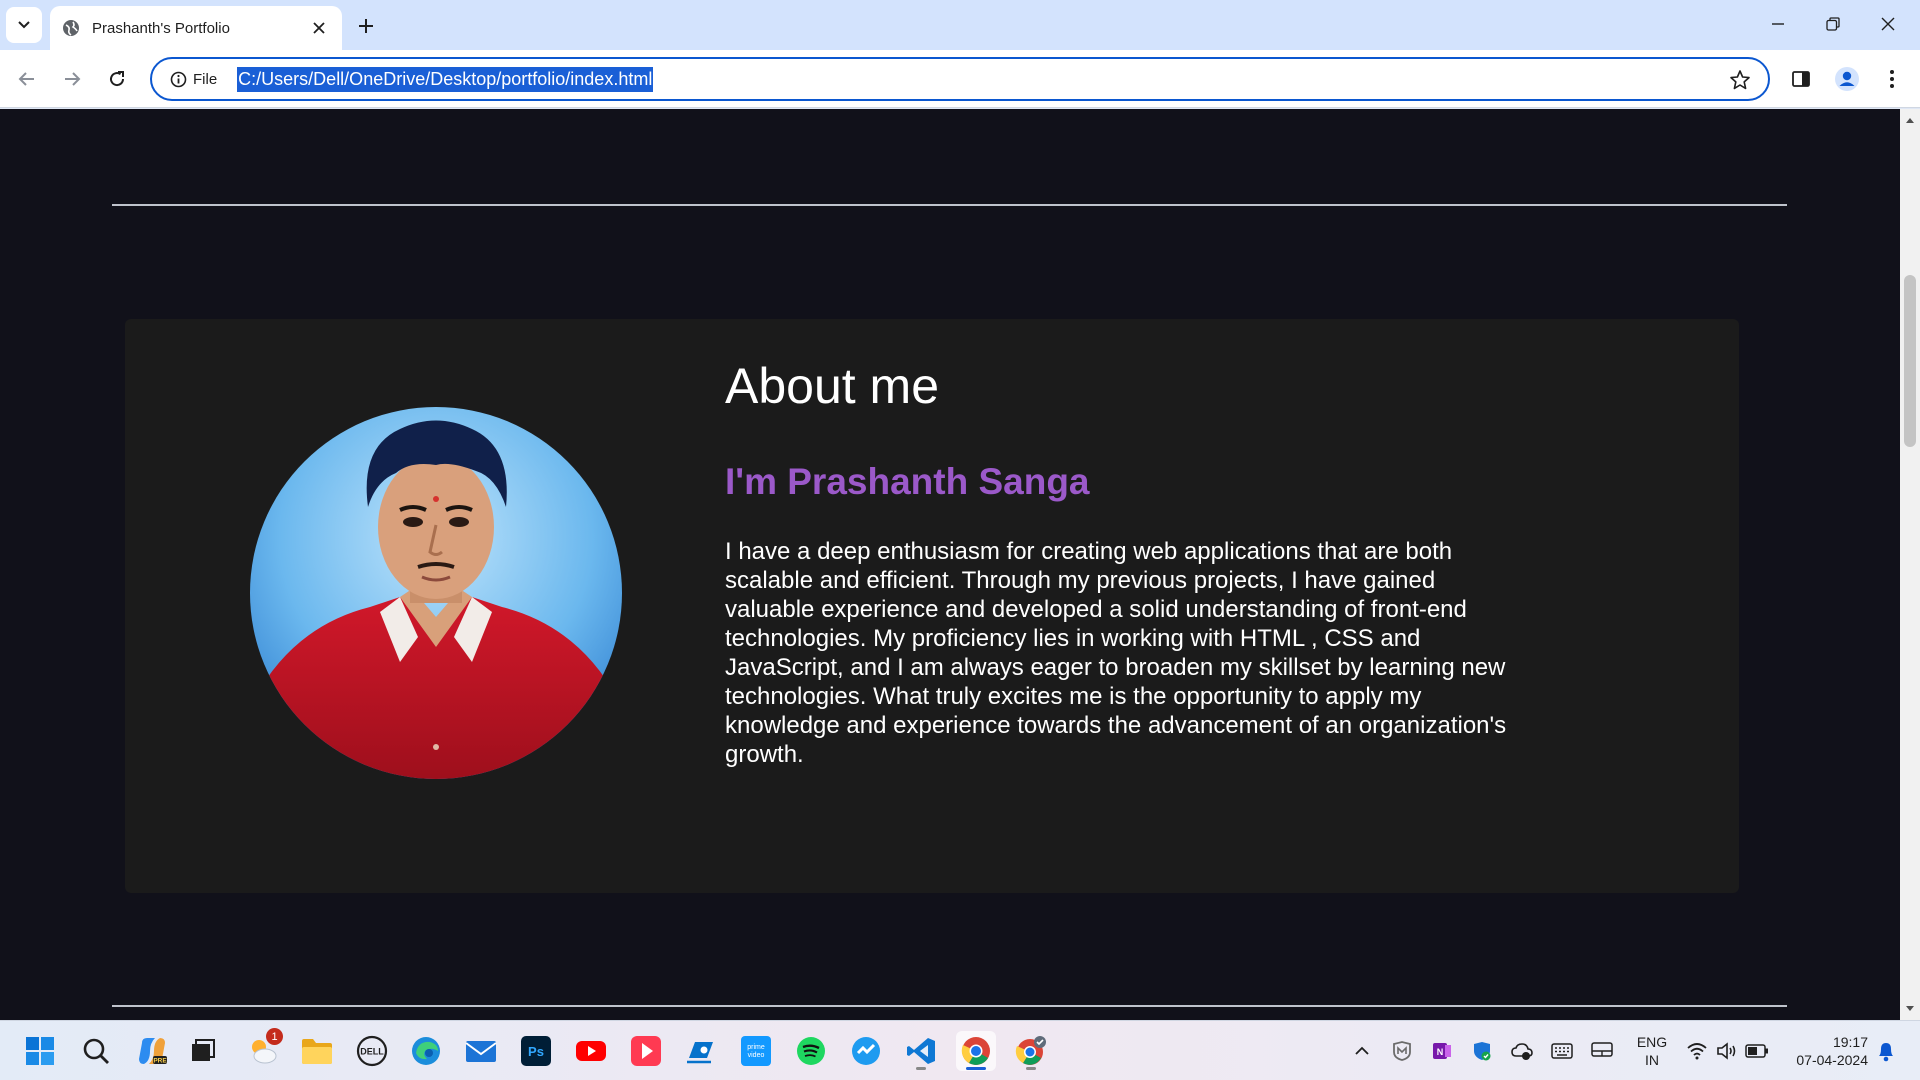 This screenshot has height=1080, width=1920. I want to click on reload-button, so click(117, 79).